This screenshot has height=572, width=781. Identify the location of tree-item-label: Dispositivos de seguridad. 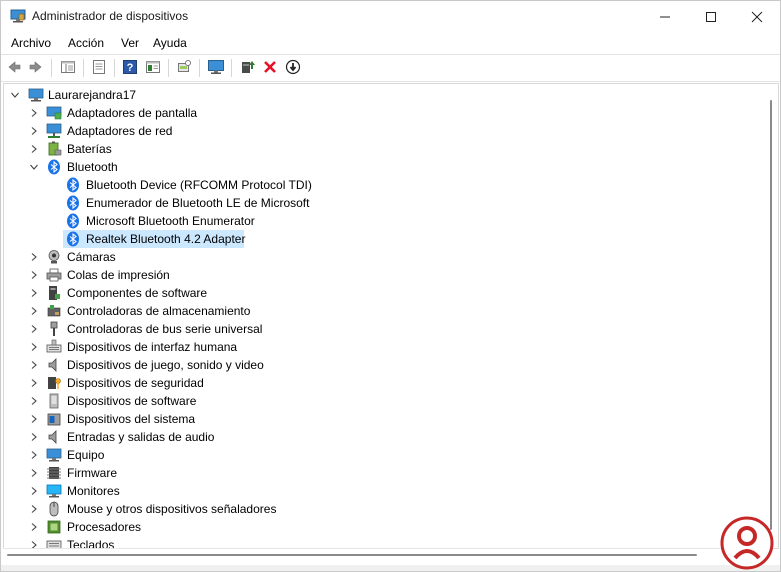
(135, 383).